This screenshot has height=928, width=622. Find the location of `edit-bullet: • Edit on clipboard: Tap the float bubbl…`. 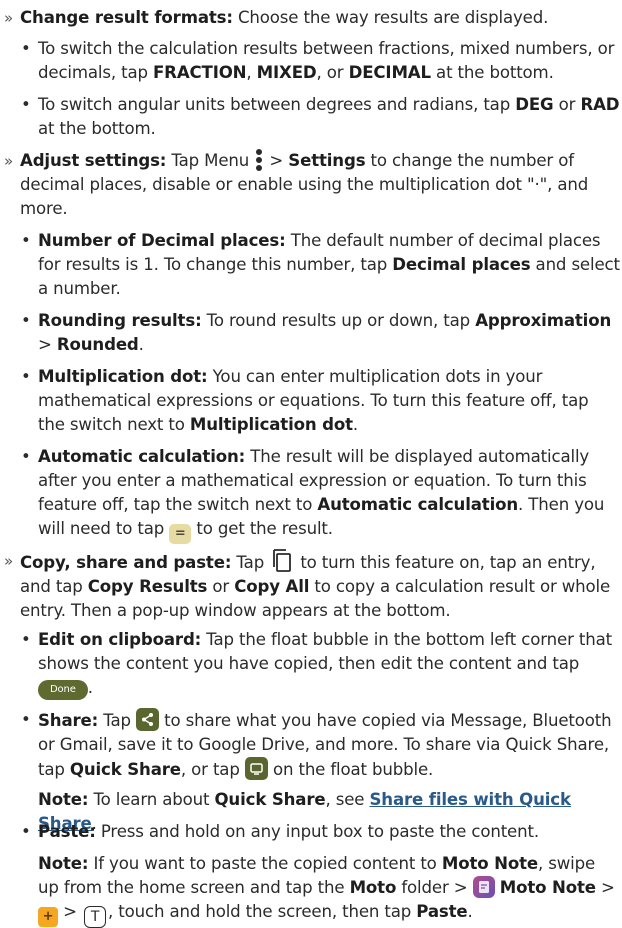

edit-bullet: • Edit on clipboard: Tap the float bubbl… is located at coordinates (320, 664).